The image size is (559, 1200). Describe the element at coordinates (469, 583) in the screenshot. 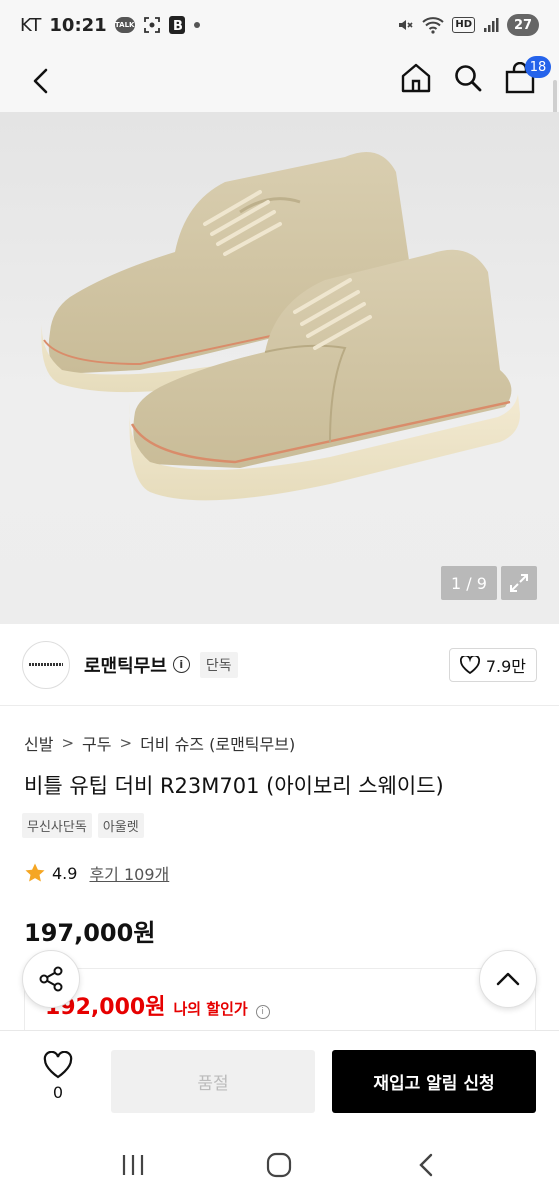

I see `image-counter: 1 / 9` at that location.